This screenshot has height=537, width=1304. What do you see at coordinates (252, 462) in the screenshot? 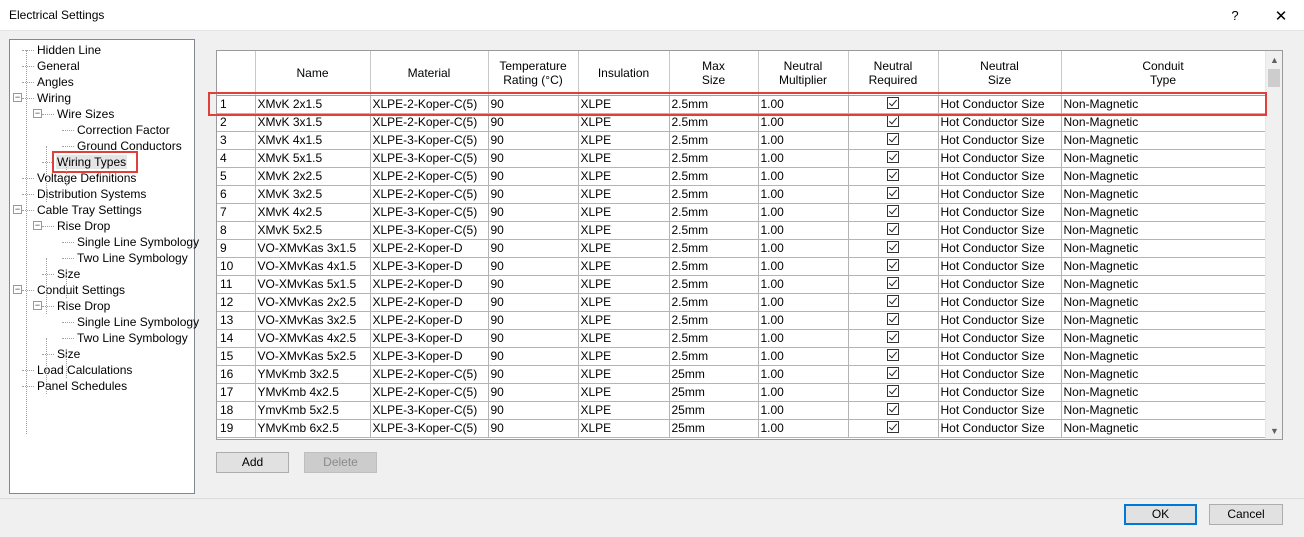
I see `add-button: Add` at bounding box center [252, 462].